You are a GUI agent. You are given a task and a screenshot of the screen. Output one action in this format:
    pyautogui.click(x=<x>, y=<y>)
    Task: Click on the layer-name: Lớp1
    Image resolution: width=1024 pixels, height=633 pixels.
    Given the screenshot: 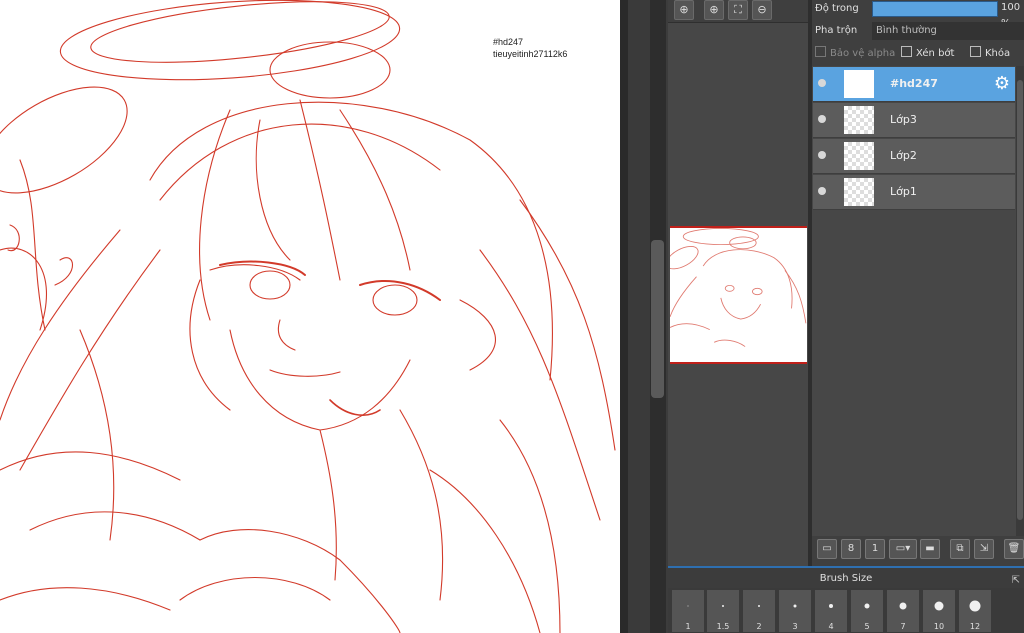 What is the action you would take?
    pyautogui.click(x=903, y=191)
    